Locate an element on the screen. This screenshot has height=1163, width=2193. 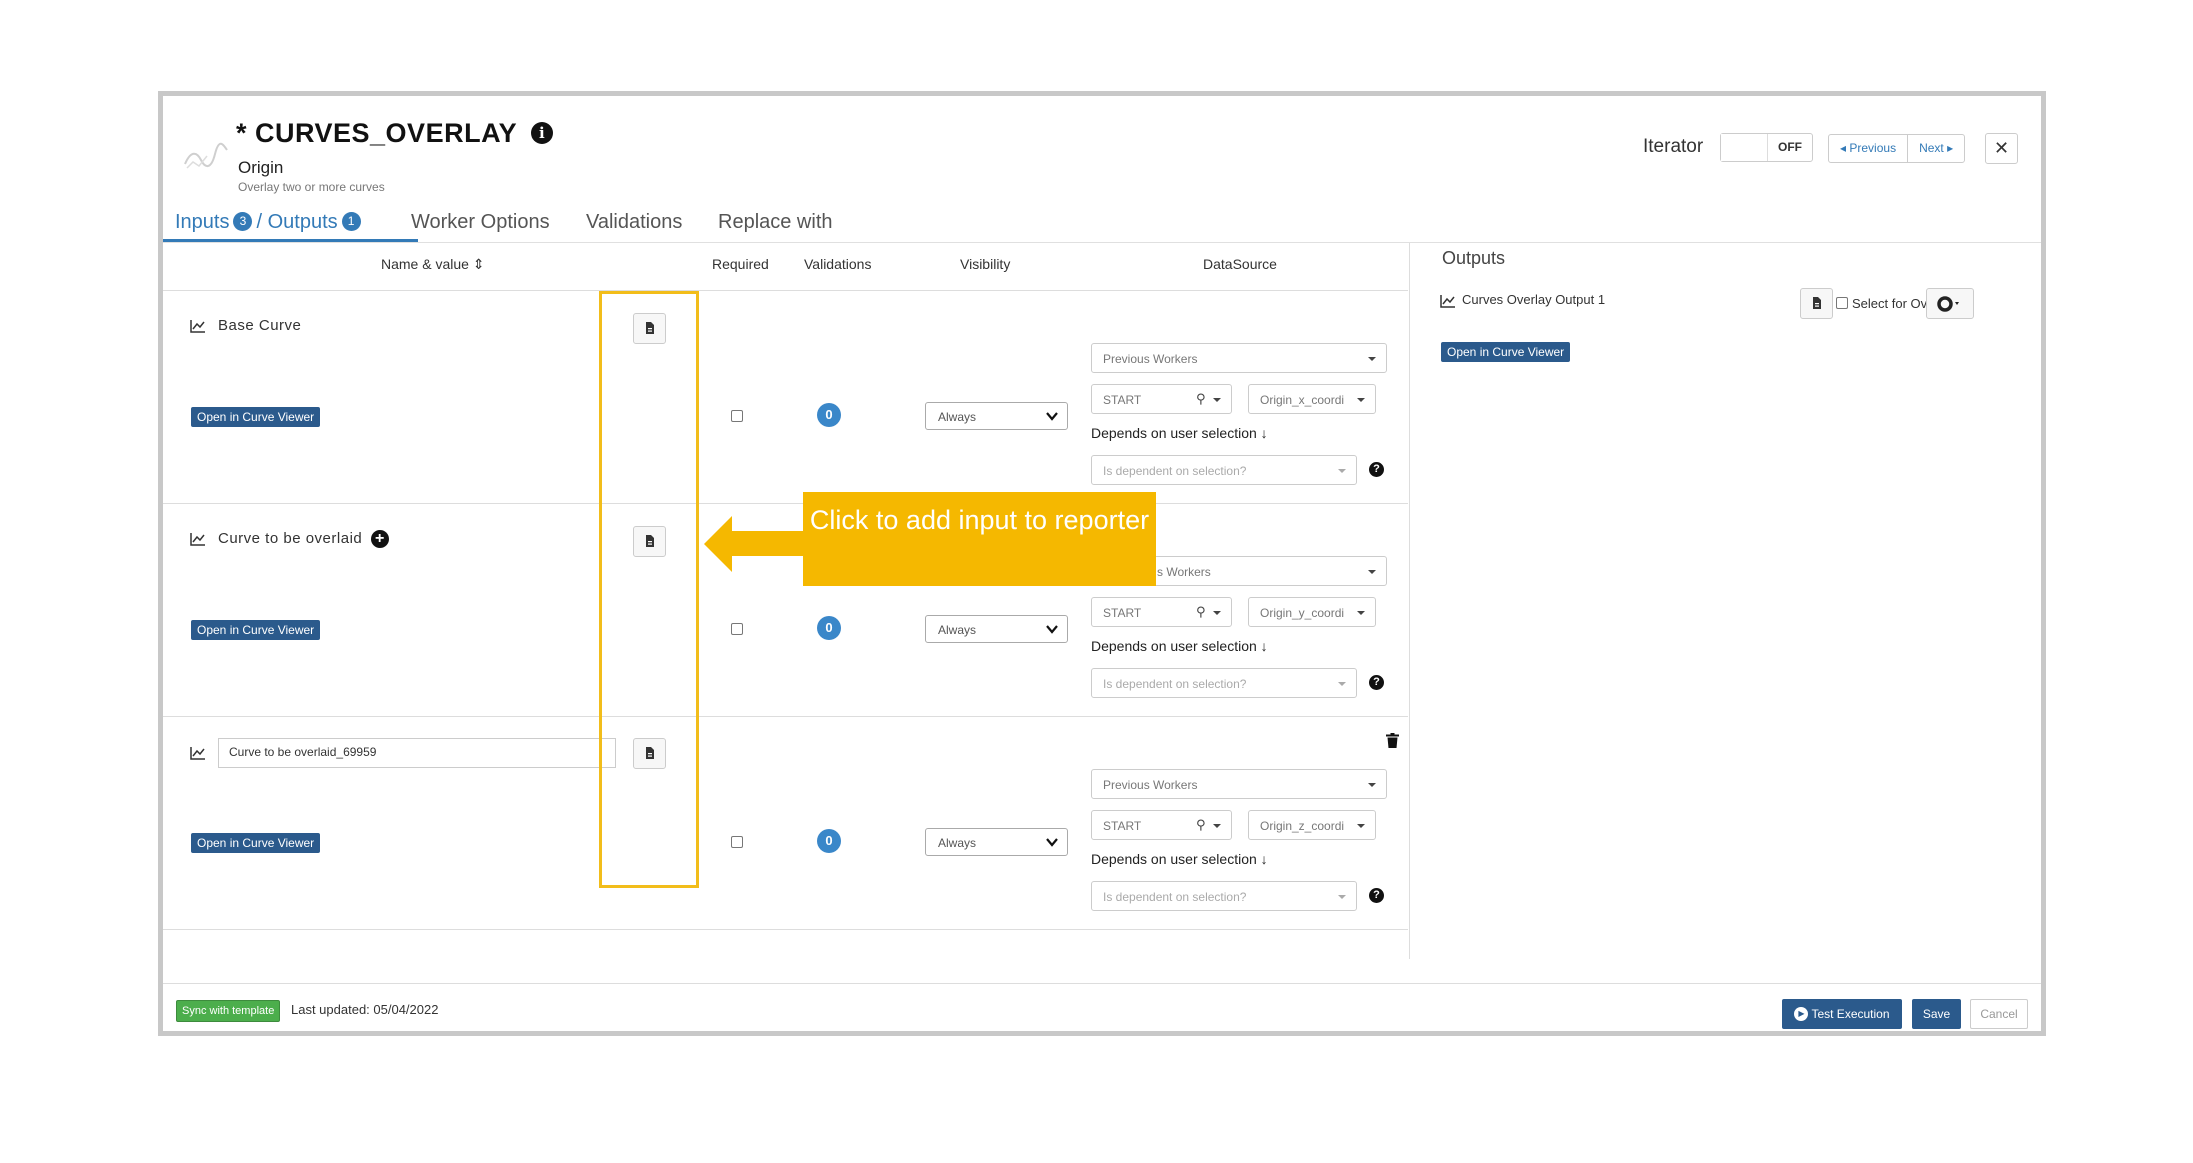
inputs-count-badge: 3 is located at coordinates (243, 222).